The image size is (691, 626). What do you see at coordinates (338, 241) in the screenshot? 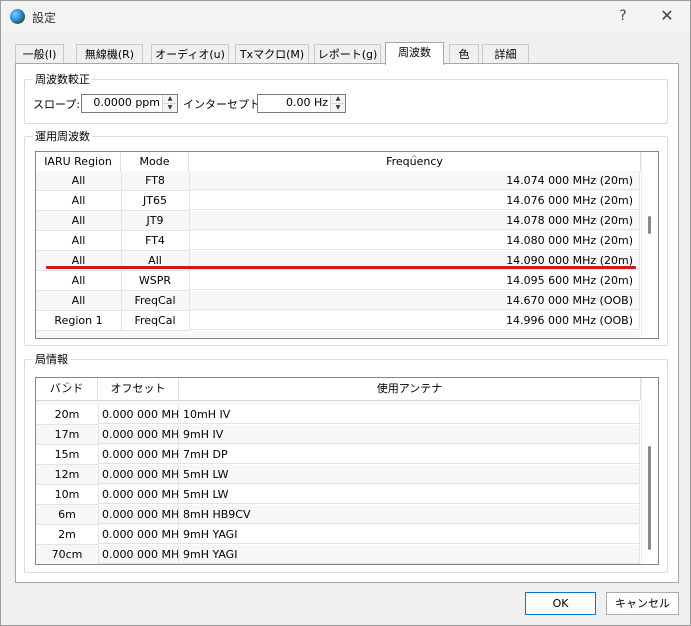
I see `table-row: All FT4 14.080 000 MHz (20m)` at bounding box center [338, 241].